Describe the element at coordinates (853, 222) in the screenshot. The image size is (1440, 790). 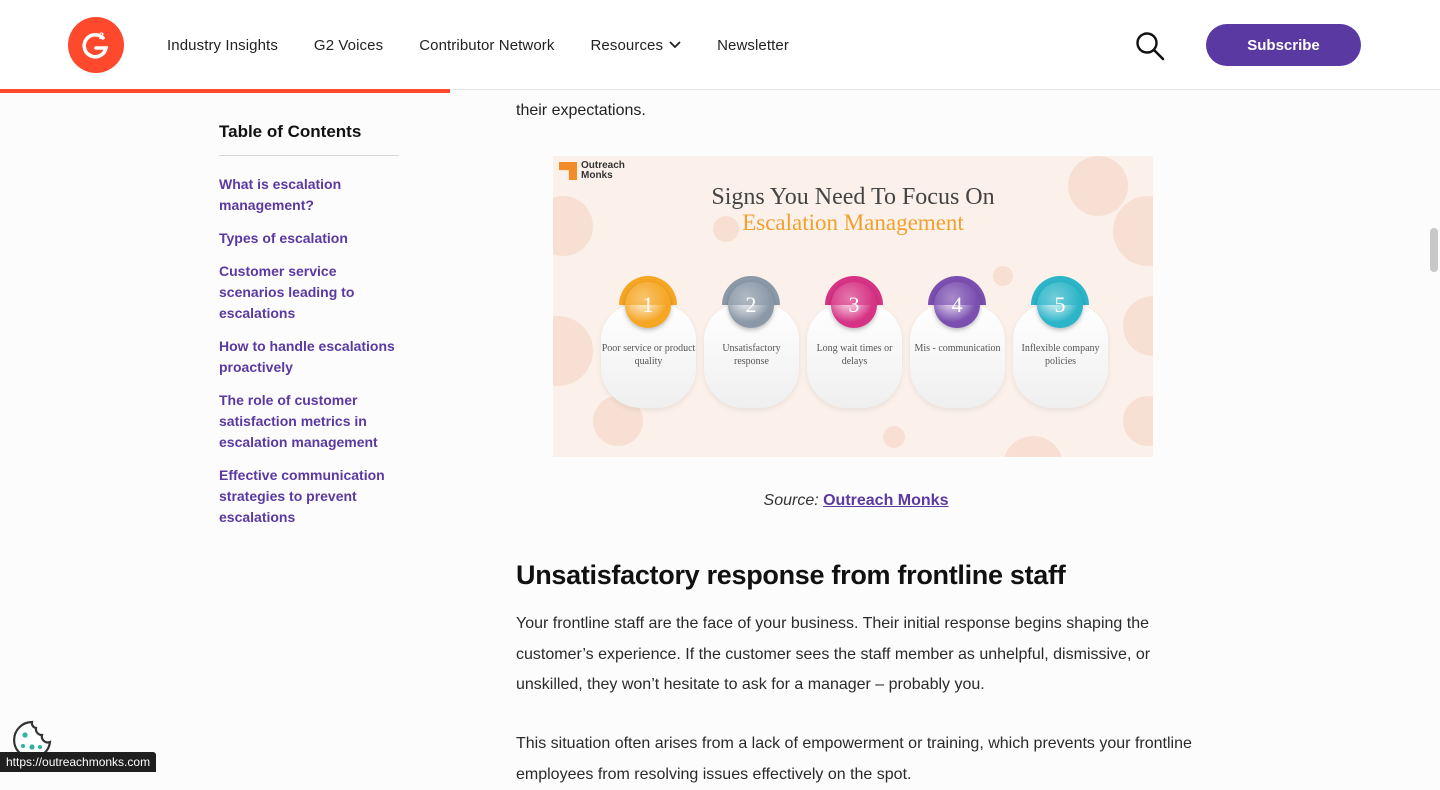
I see `figure-subtitle: Escalation Management` at that location.